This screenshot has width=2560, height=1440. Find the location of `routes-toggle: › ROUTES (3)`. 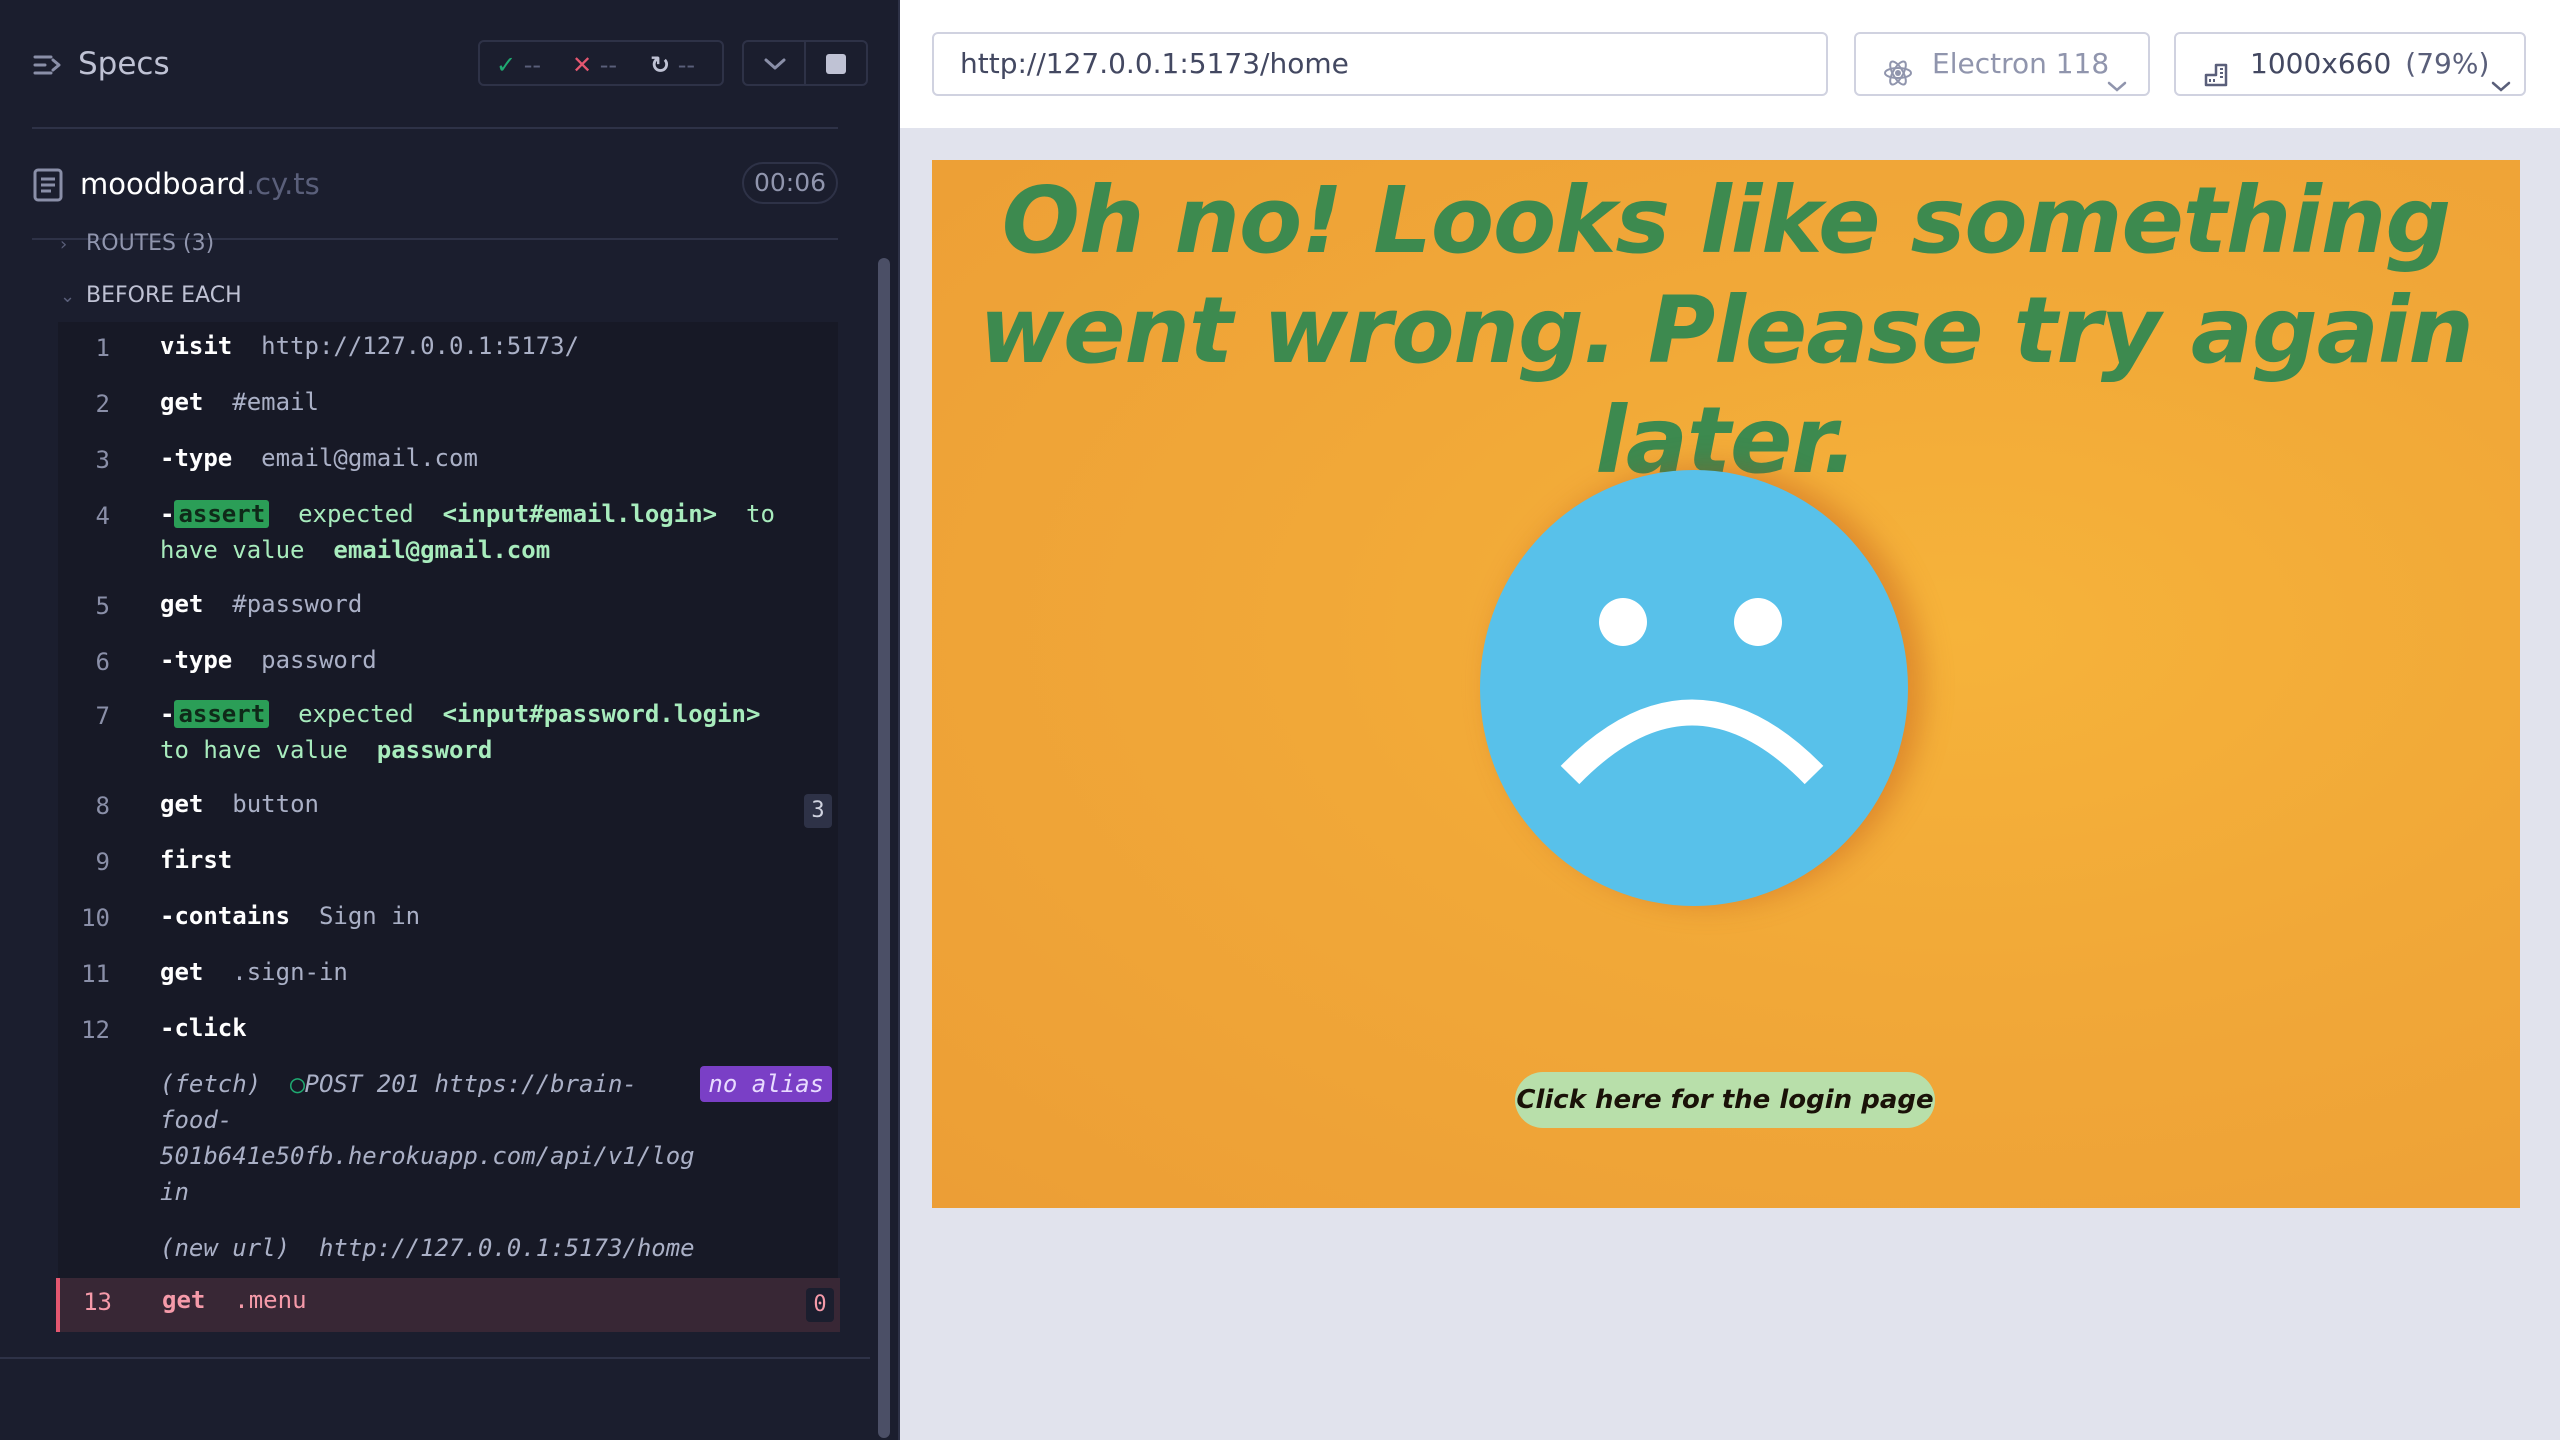

routes-toggle: › ROUTES (3) is located at coordinates (137, 244).